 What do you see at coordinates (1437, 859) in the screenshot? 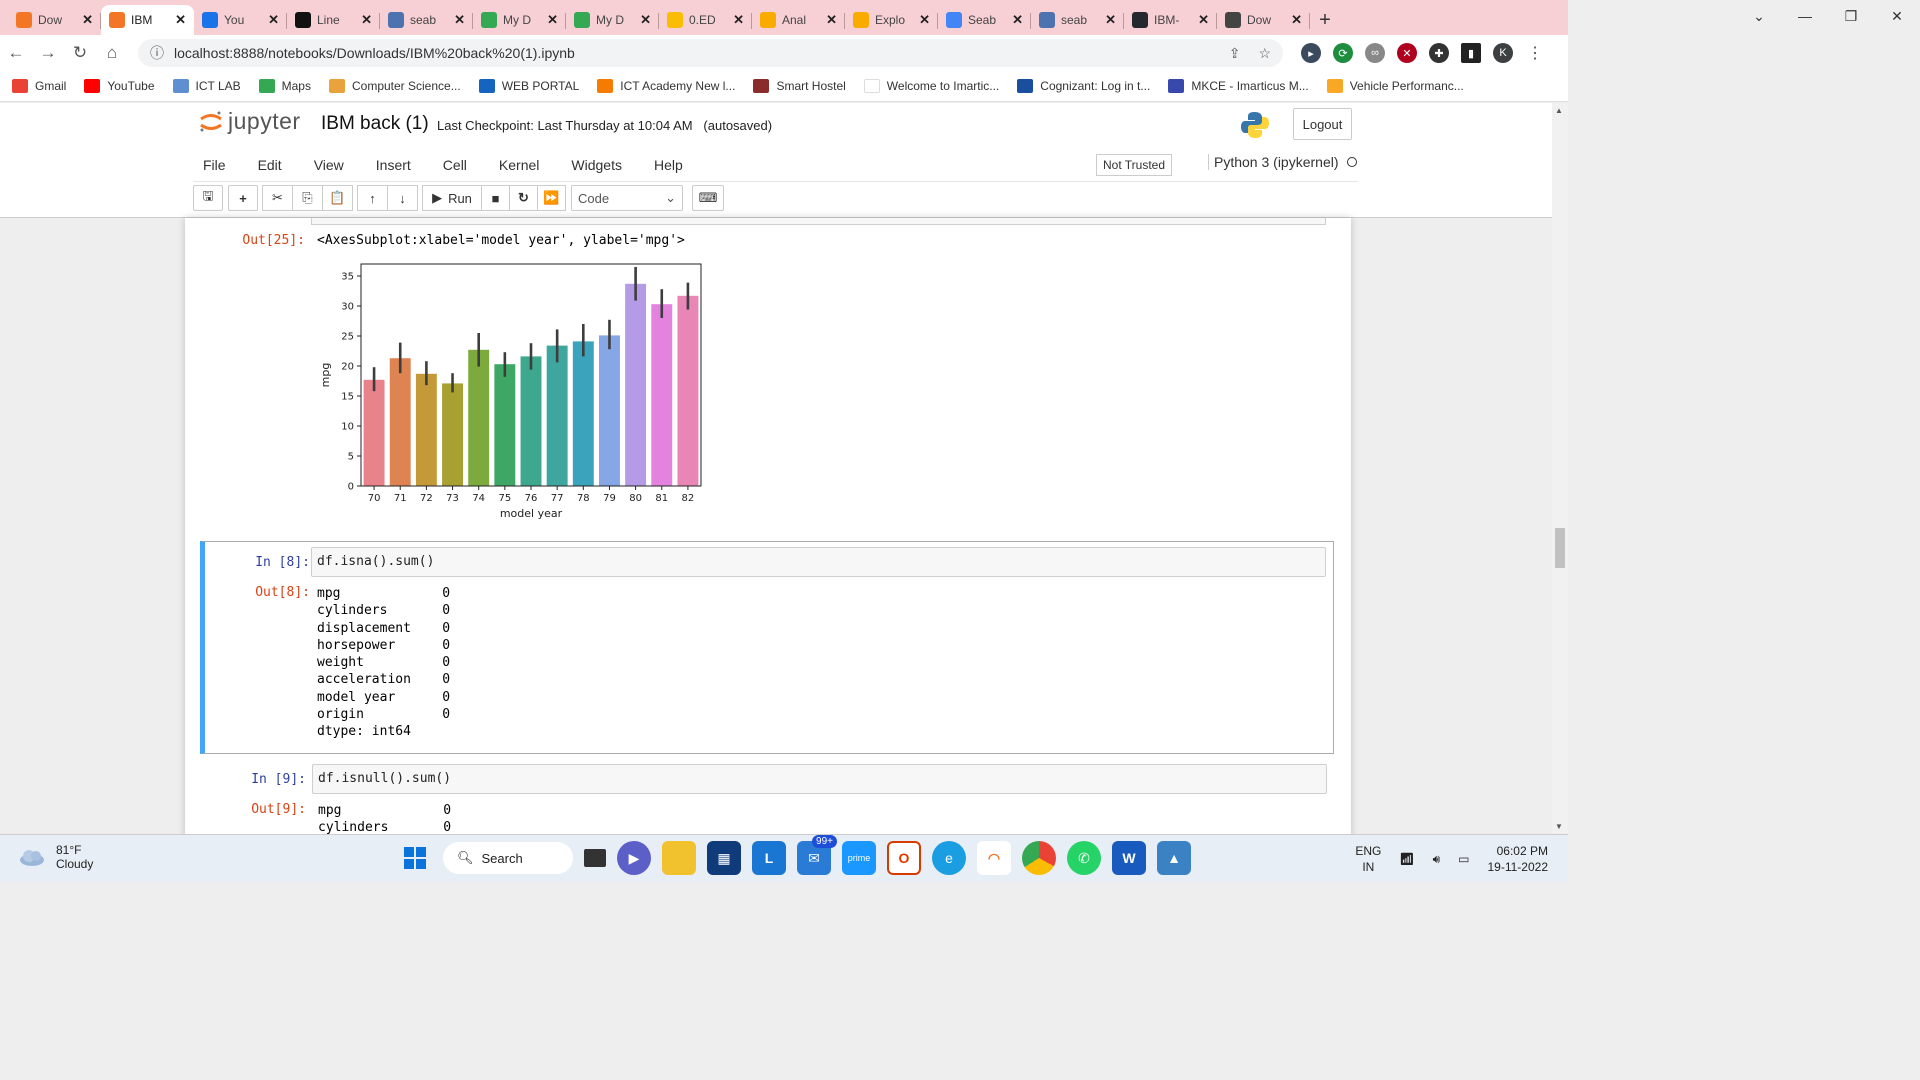
I see `volume-icon: 🔊︎` at bounding box center [1437, 859].